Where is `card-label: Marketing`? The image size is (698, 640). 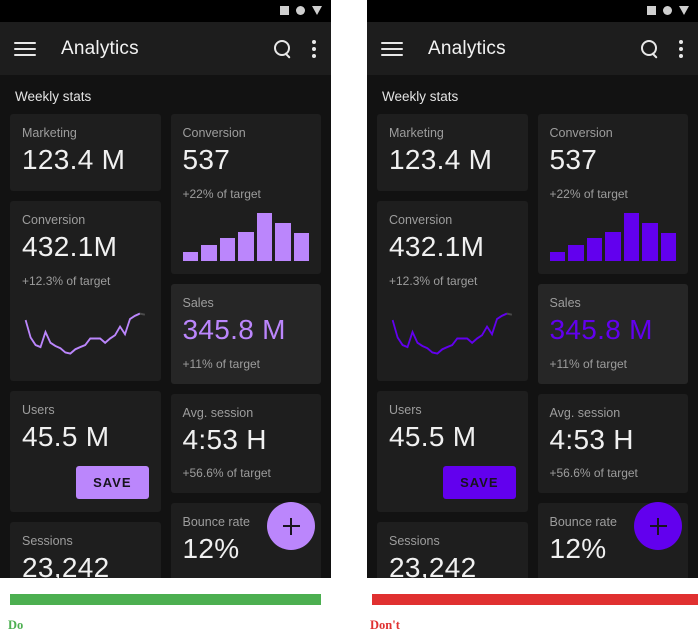
card-label: Marketing is located at coordinates (49, 133).